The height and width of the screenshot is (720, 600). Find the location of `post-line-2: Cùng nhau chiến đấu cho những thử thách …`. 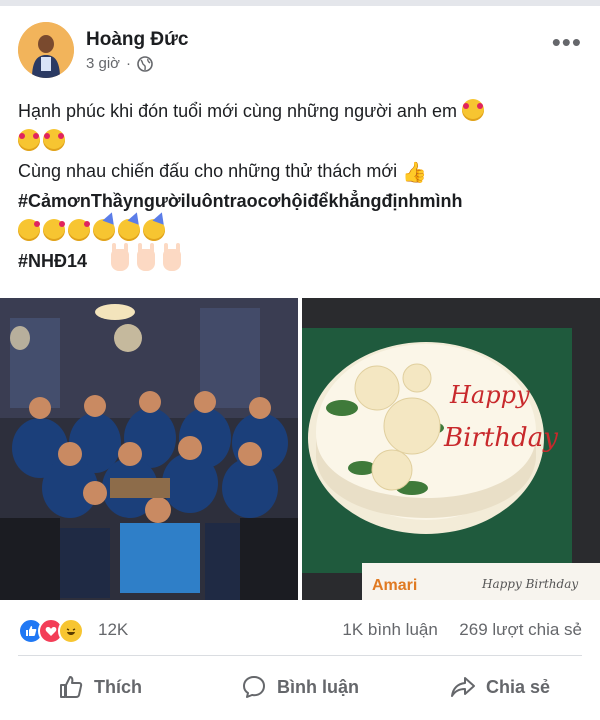

post-line-2: Cùng nhau chiến đấu cho những thử thách … is located at coordinates (300, 173).